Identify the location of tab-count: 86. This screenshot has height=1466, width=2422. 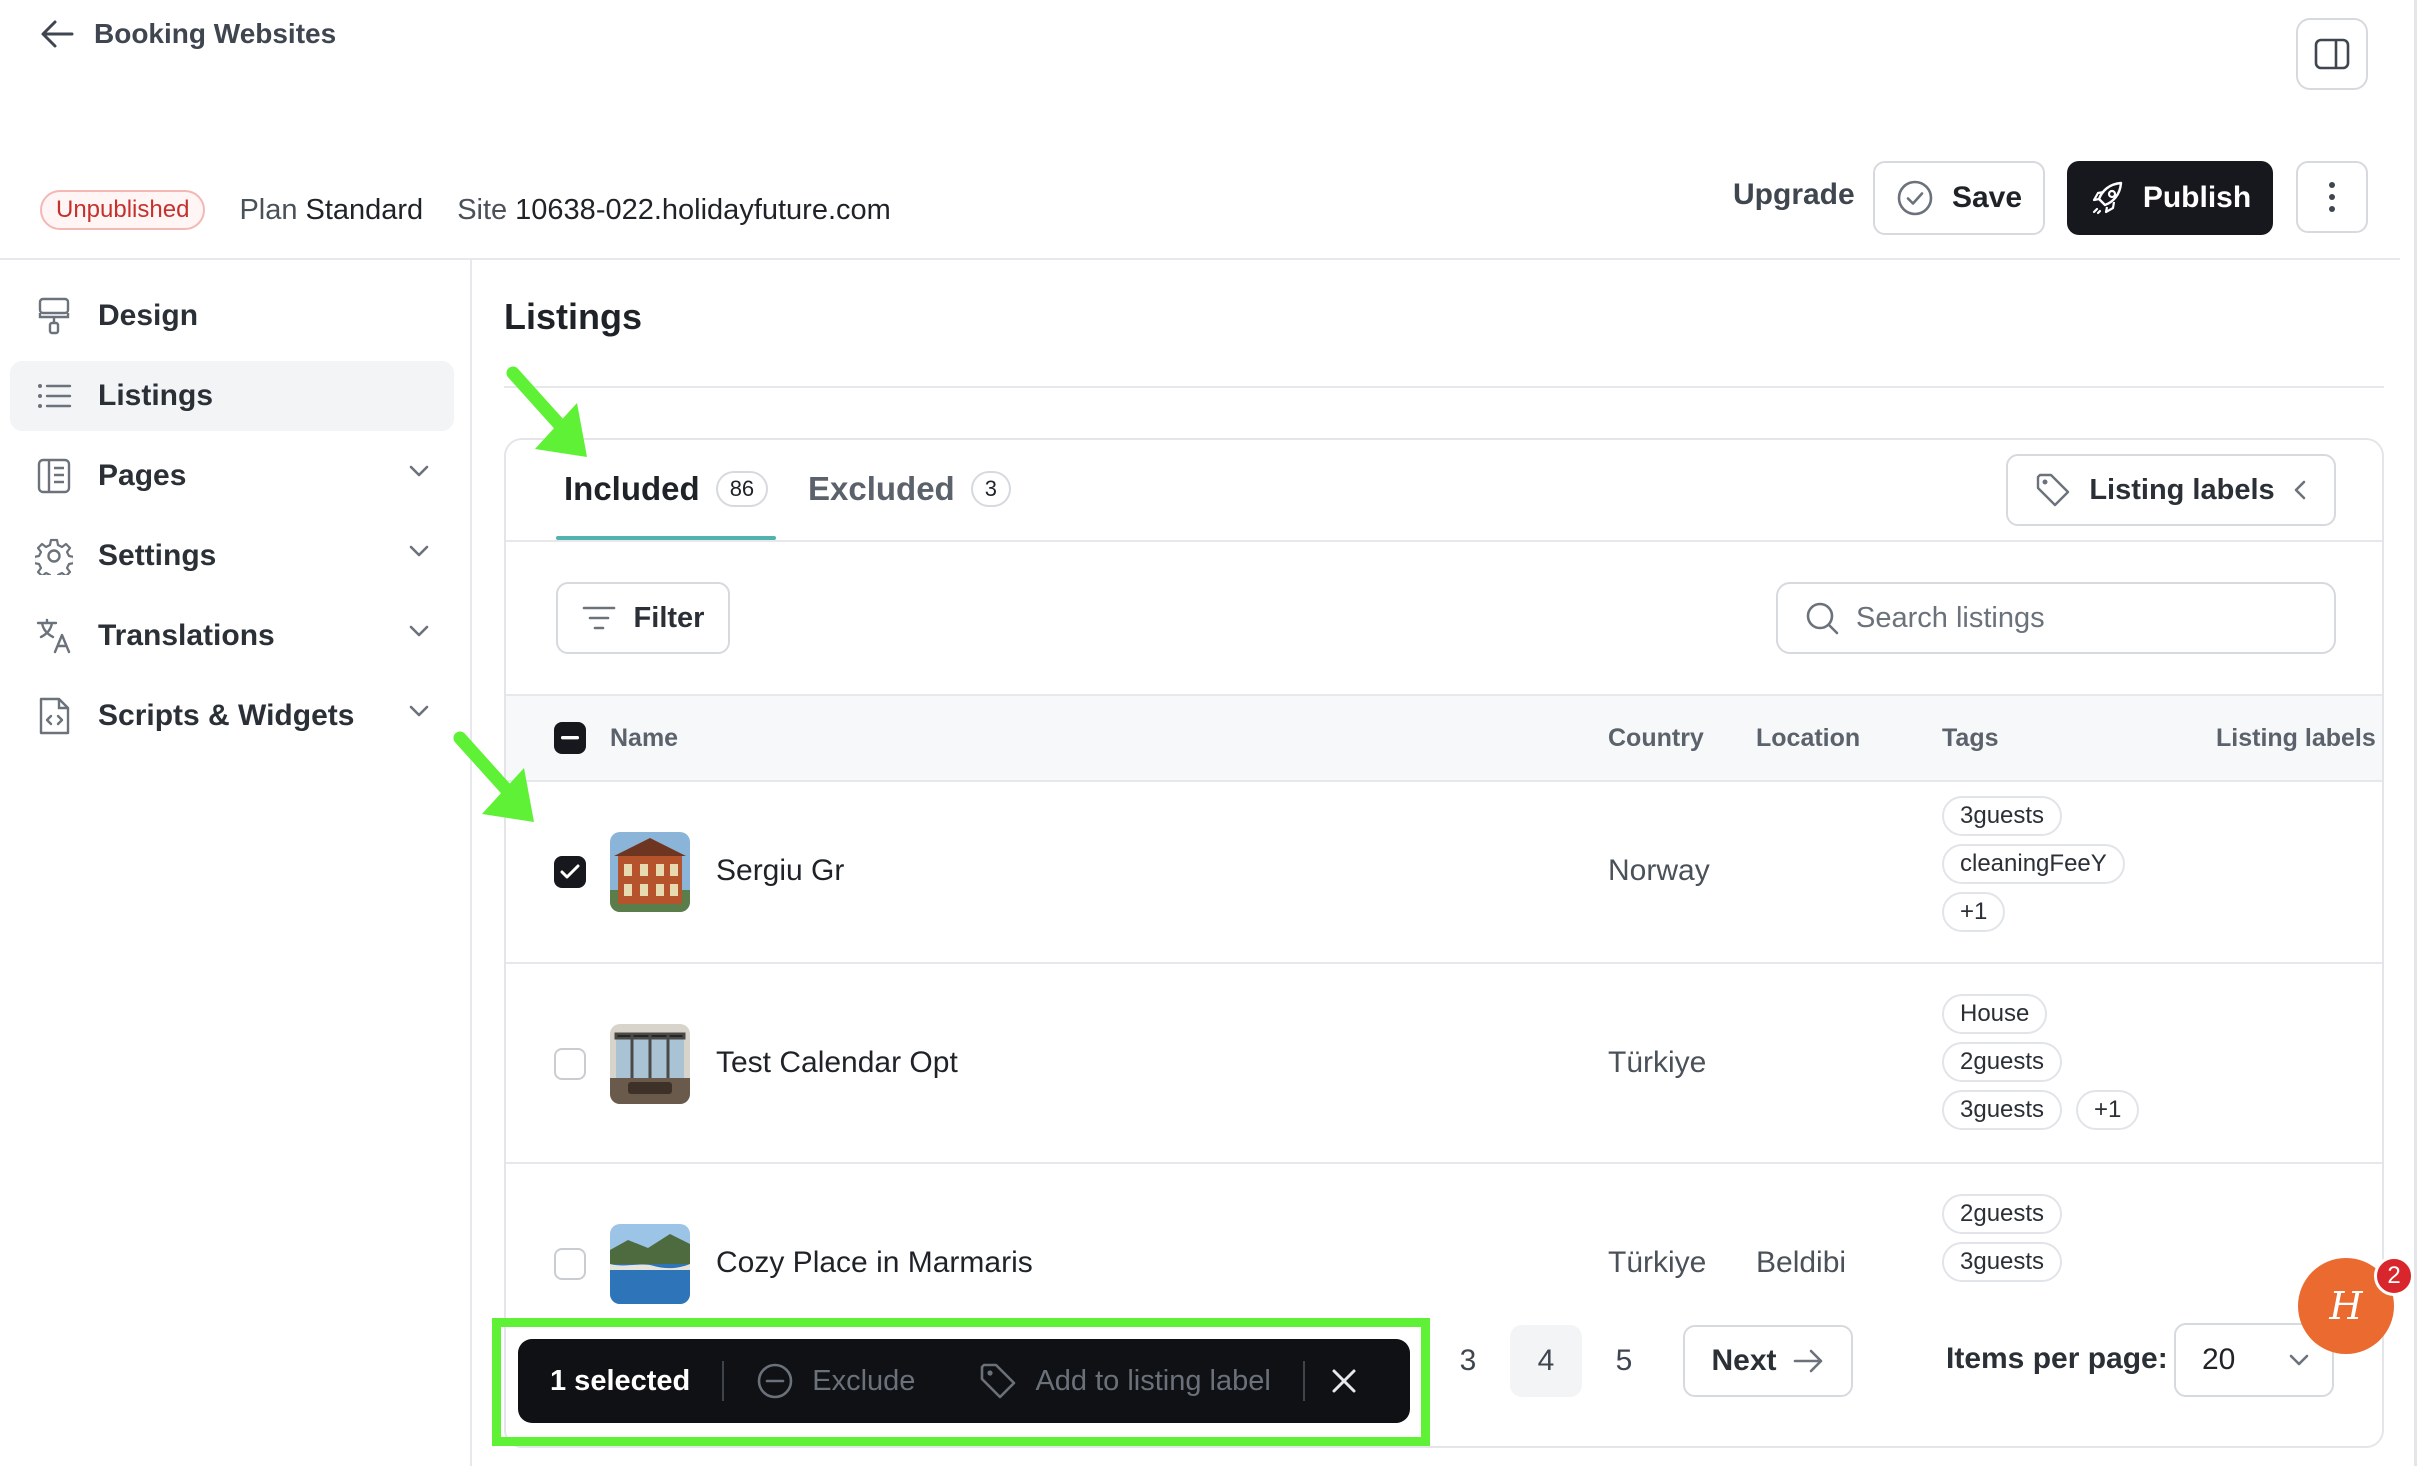
(742, 489).